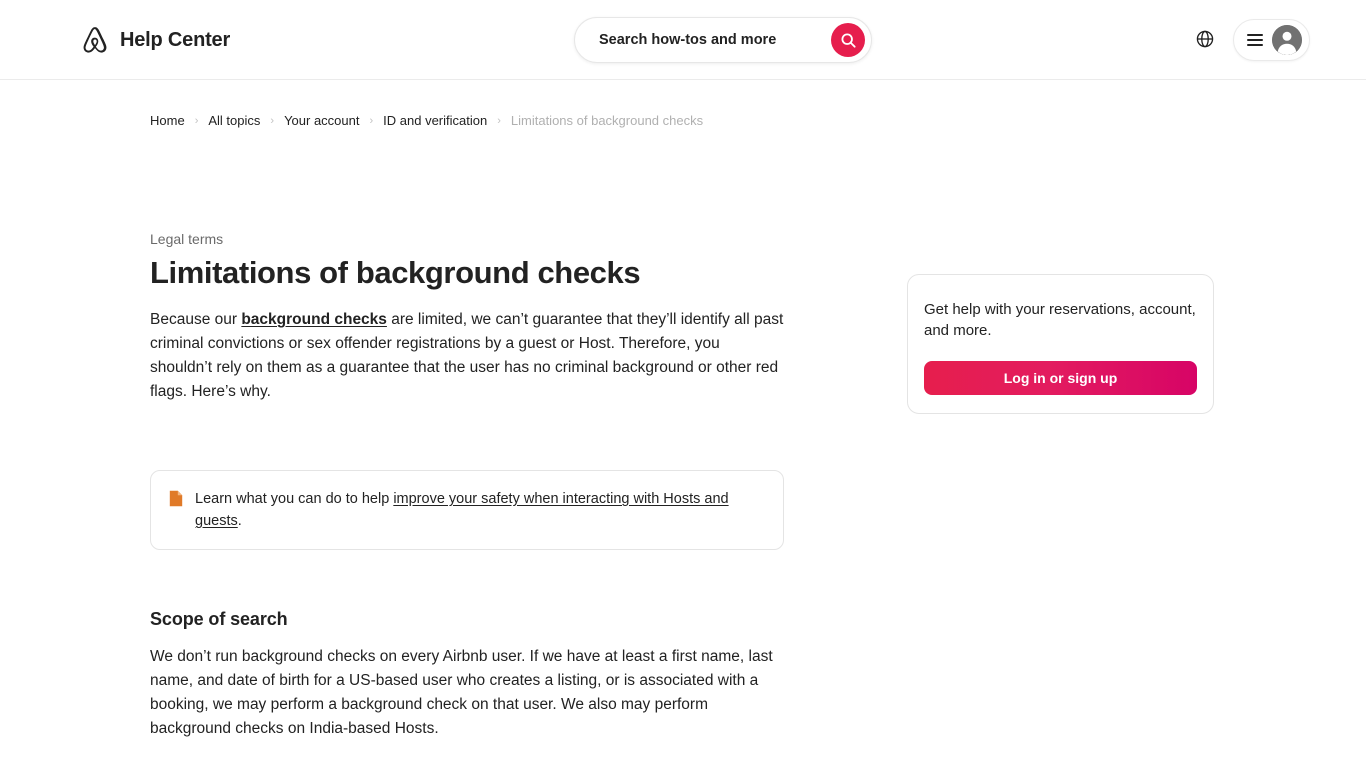 The image size is (1366, 768). Describe the element at coordinates (187, 239) in the screenshot. I see `article-category-label: Legal terms` at that location.